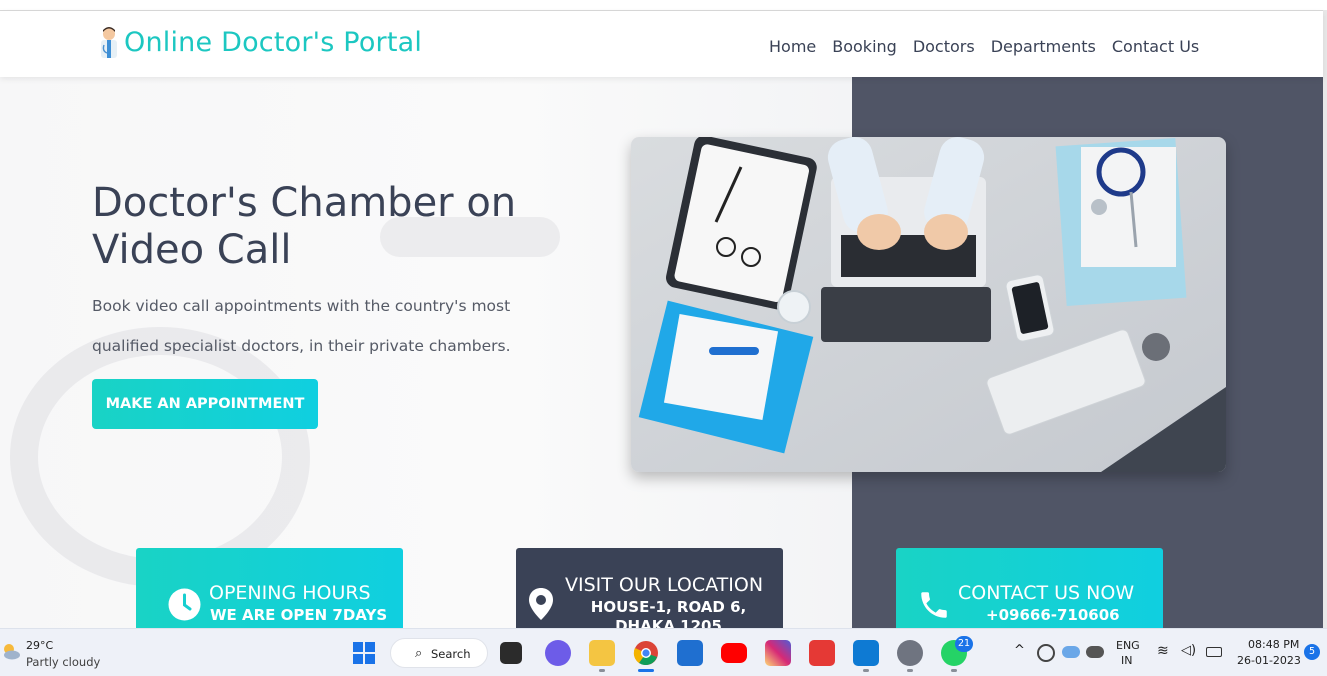 Image resolution: width=1327 pixels, height=676 pixels. Describe the element at coordinates (419, 653) in the screenshot. I see `search-icon: ⌕` at that location.